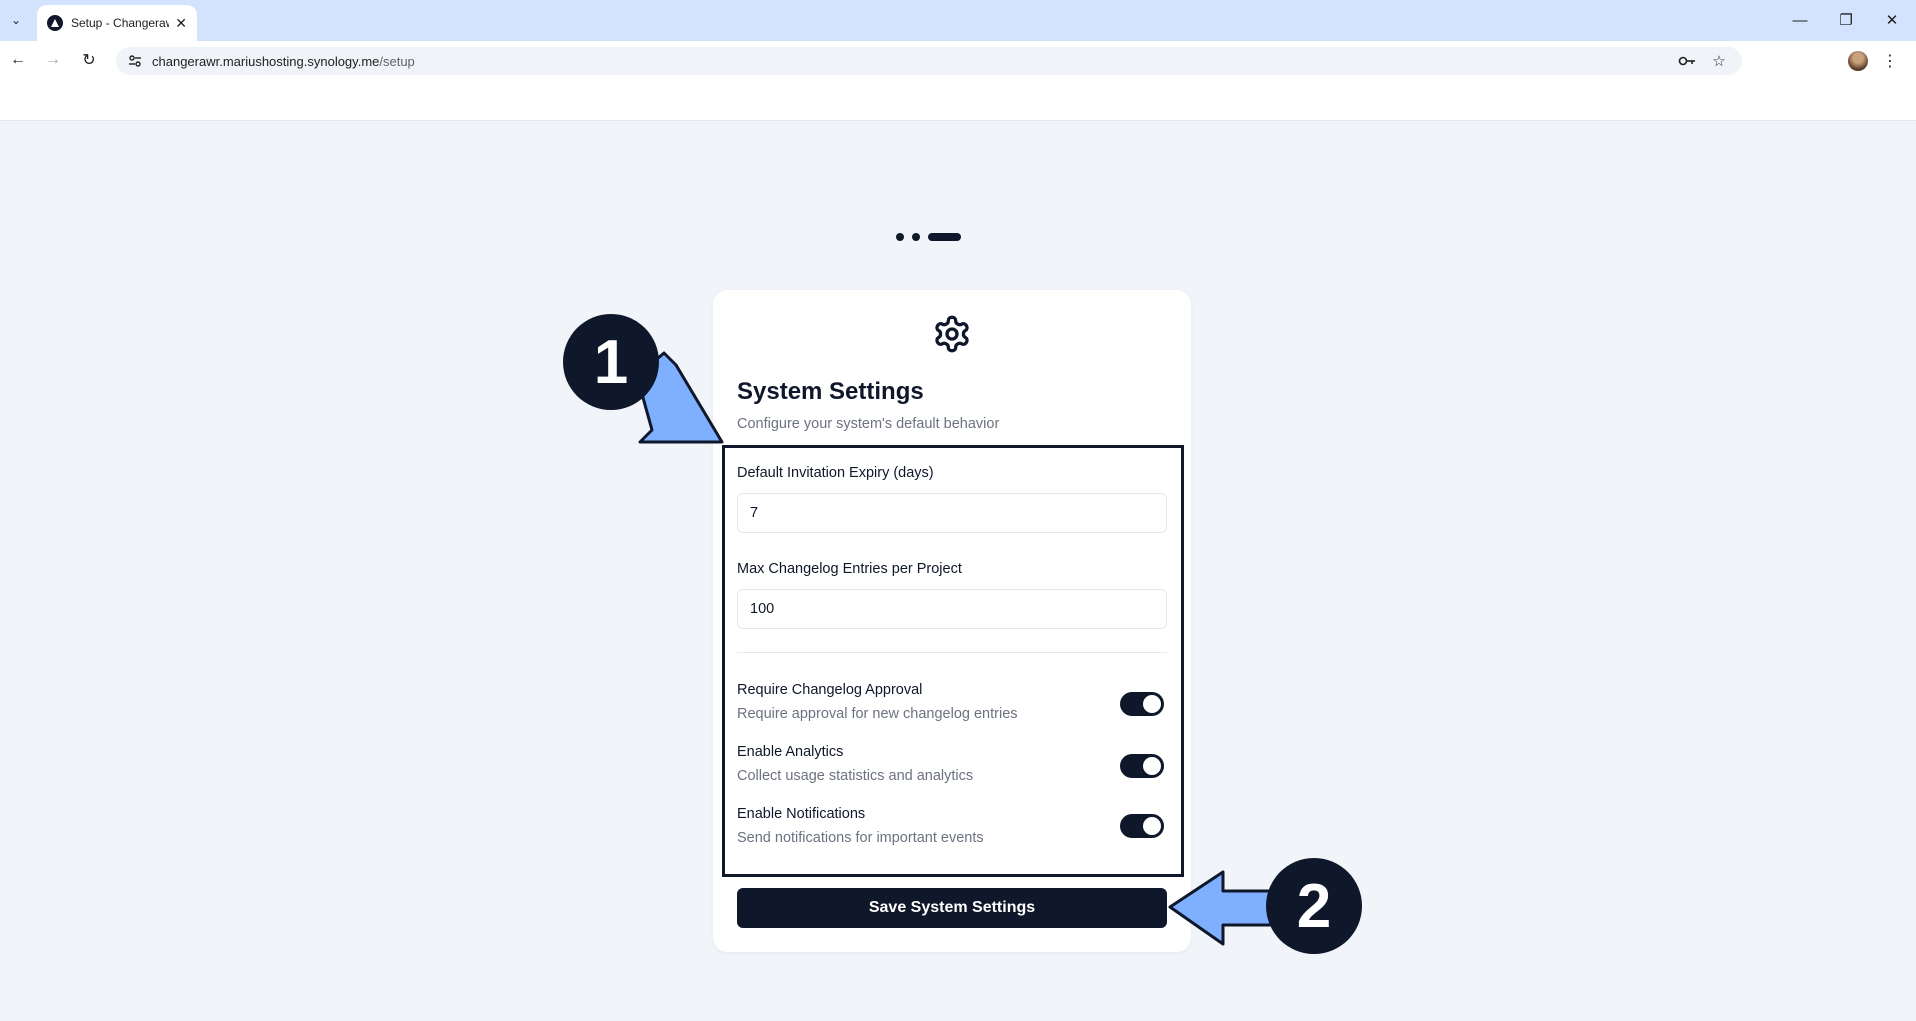 The height and width of the screenshot is (1021, 1916). I want to click on tab-title: Setup - Changerawr, so click(120, 23).